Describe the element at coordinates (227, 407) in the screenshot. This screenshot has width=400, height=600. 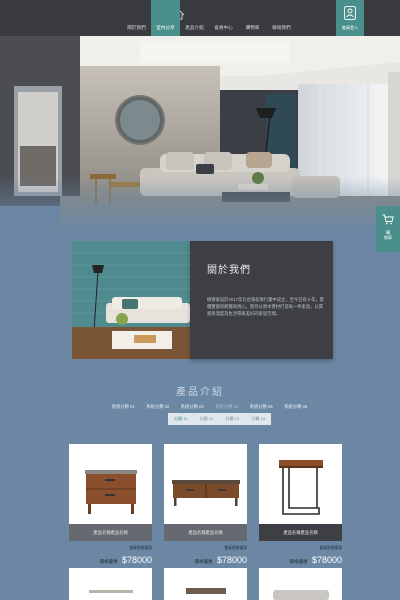
I see `series-tab-active: 系統分類 04` at that location.